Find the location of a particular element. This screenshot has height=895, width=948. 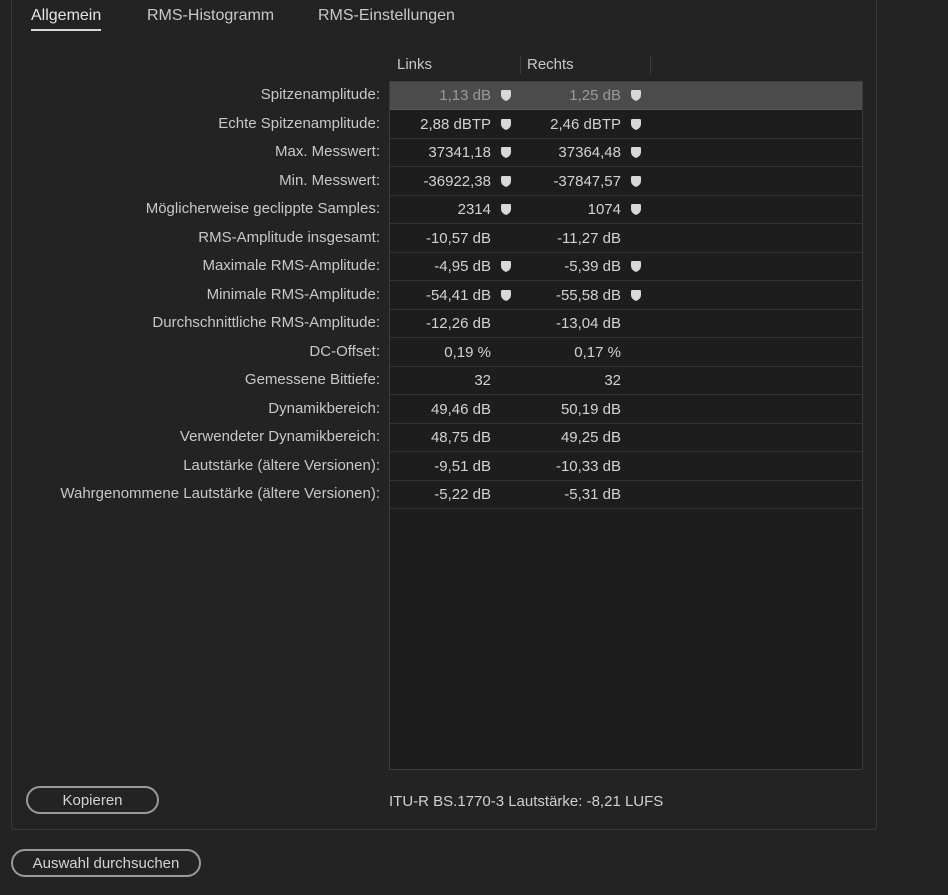

itu-loudness-readout: ITU-R BS.1770-3 Lautstärke: -8,21 LUFS is located at coordinates (526, 802).